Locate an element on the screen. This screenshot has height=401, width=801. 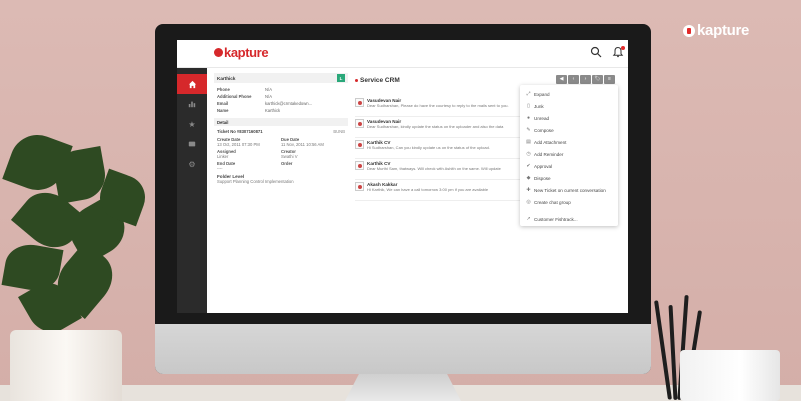
brand-logo: kapture is located at coordinates (716, 30).